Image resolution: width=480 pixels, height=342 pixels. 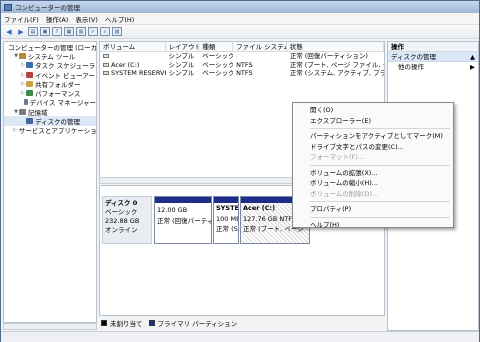 I want to click on properties-icon: ?, so click(x=57, y=31).